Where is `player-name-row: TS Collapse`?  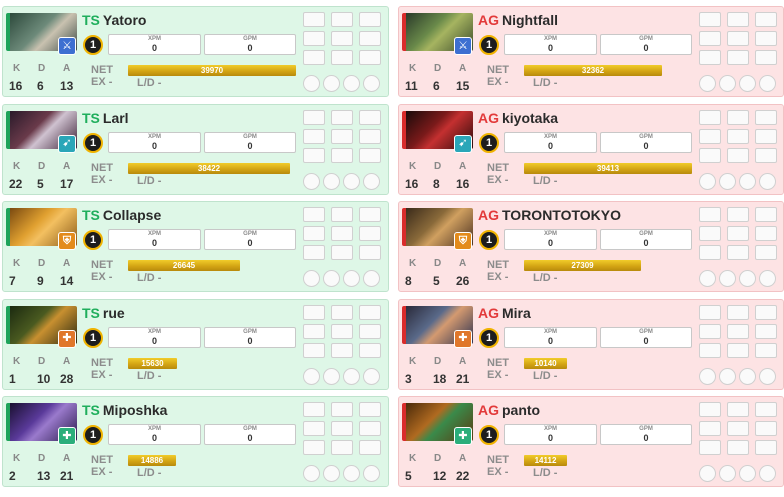 player-name-row: TS Collapse is located at coordinates (121, 215).